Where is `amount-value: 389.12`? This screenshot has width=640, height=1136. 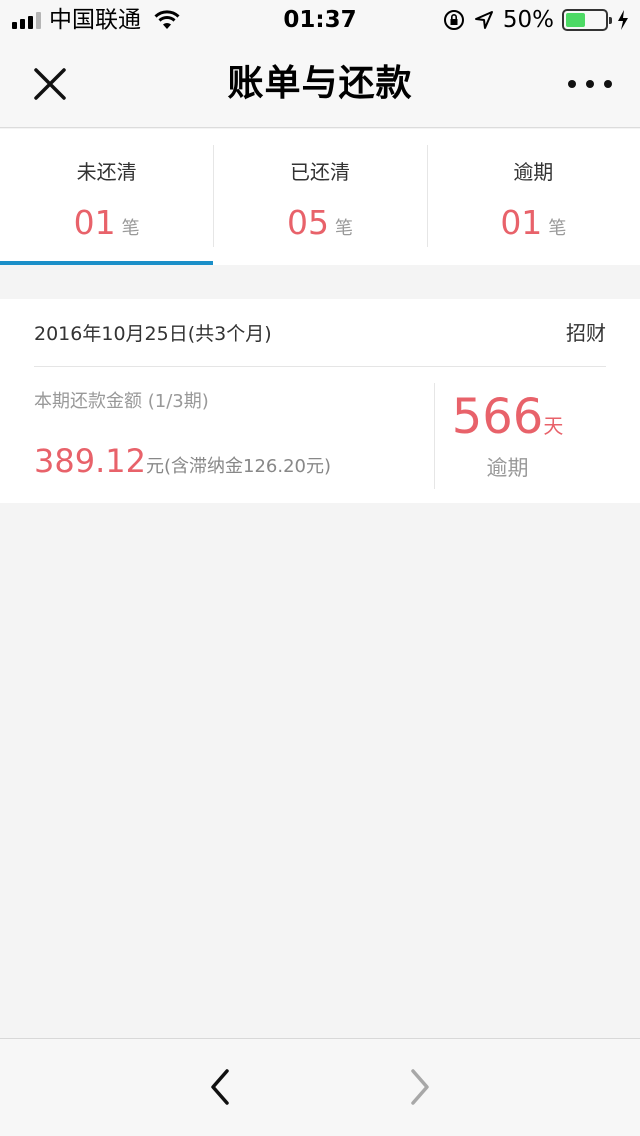 amount-value: 389.12 is located at coordinates (90, 461).